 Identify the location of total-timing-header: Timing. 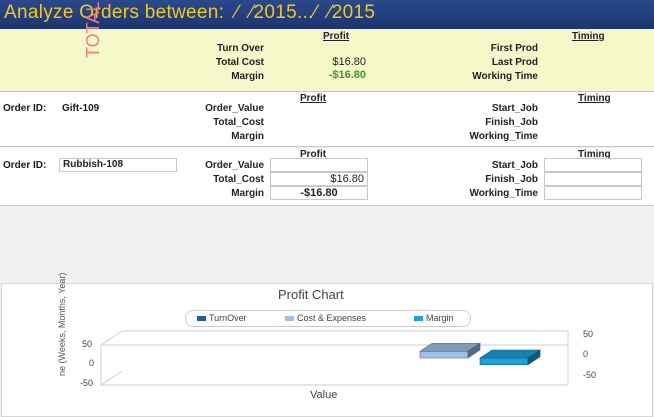
(588, 36).